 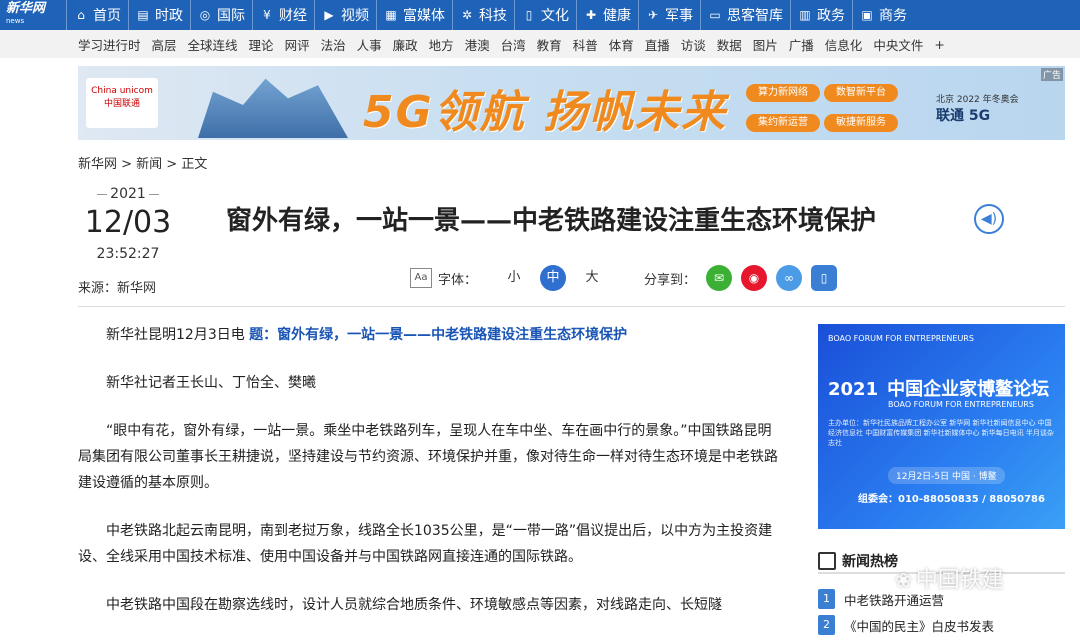 What do you see at coordinates (729, 44) in the screenshot?
I see `subnav-item-16: 数据` at bounding box center [729, 44].